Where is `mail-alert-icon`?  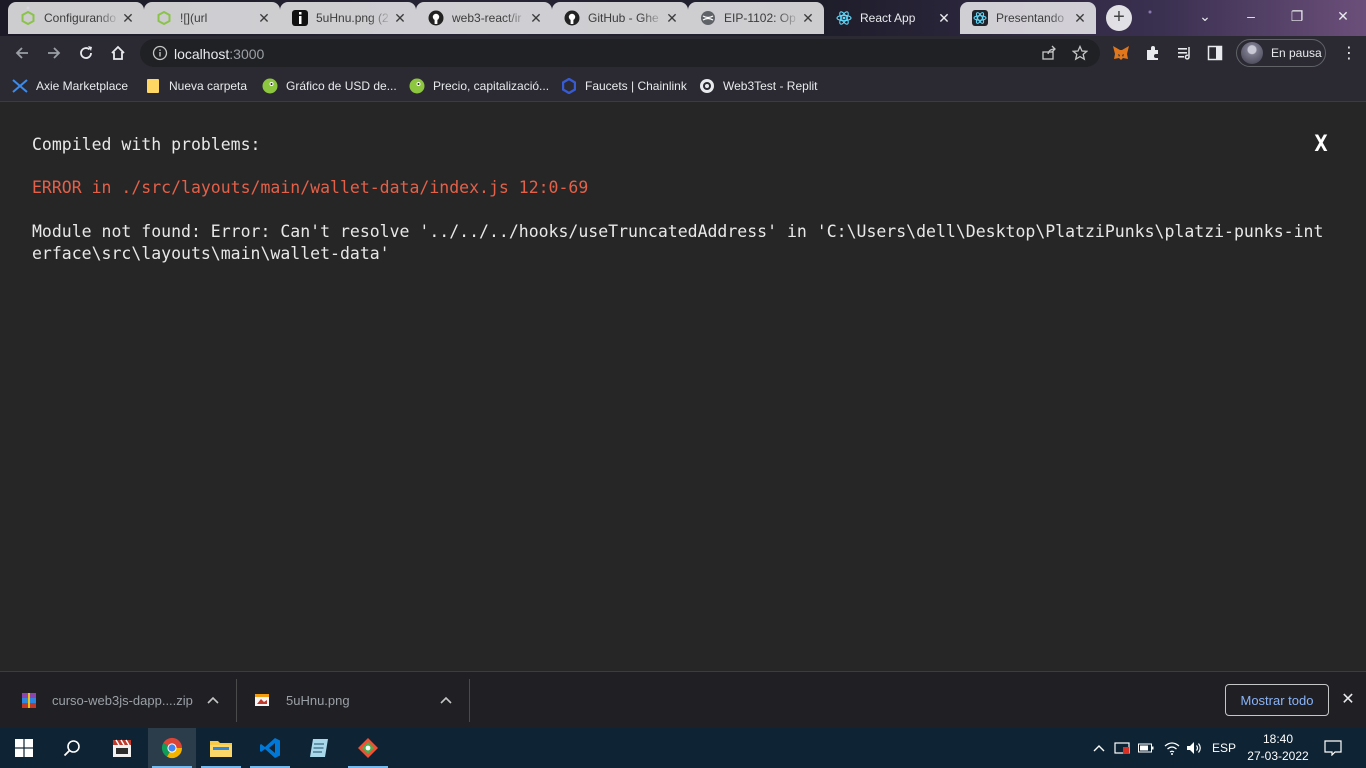
mail-alert-icon is located at coordinates (1122, 748).